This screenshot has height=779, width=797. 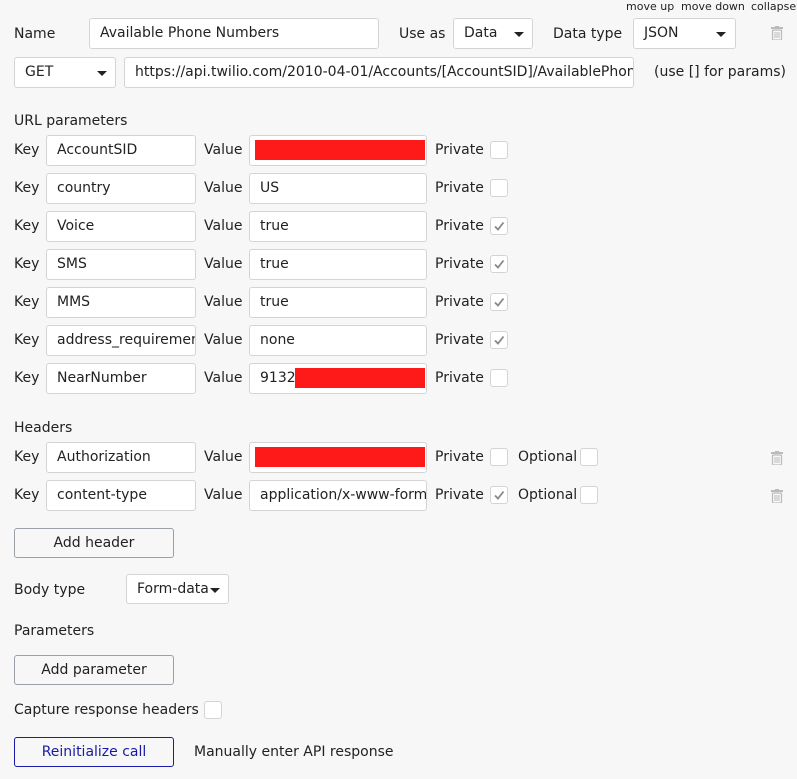 I want to click on move-down-link: move down, so click(x=713, y=7).